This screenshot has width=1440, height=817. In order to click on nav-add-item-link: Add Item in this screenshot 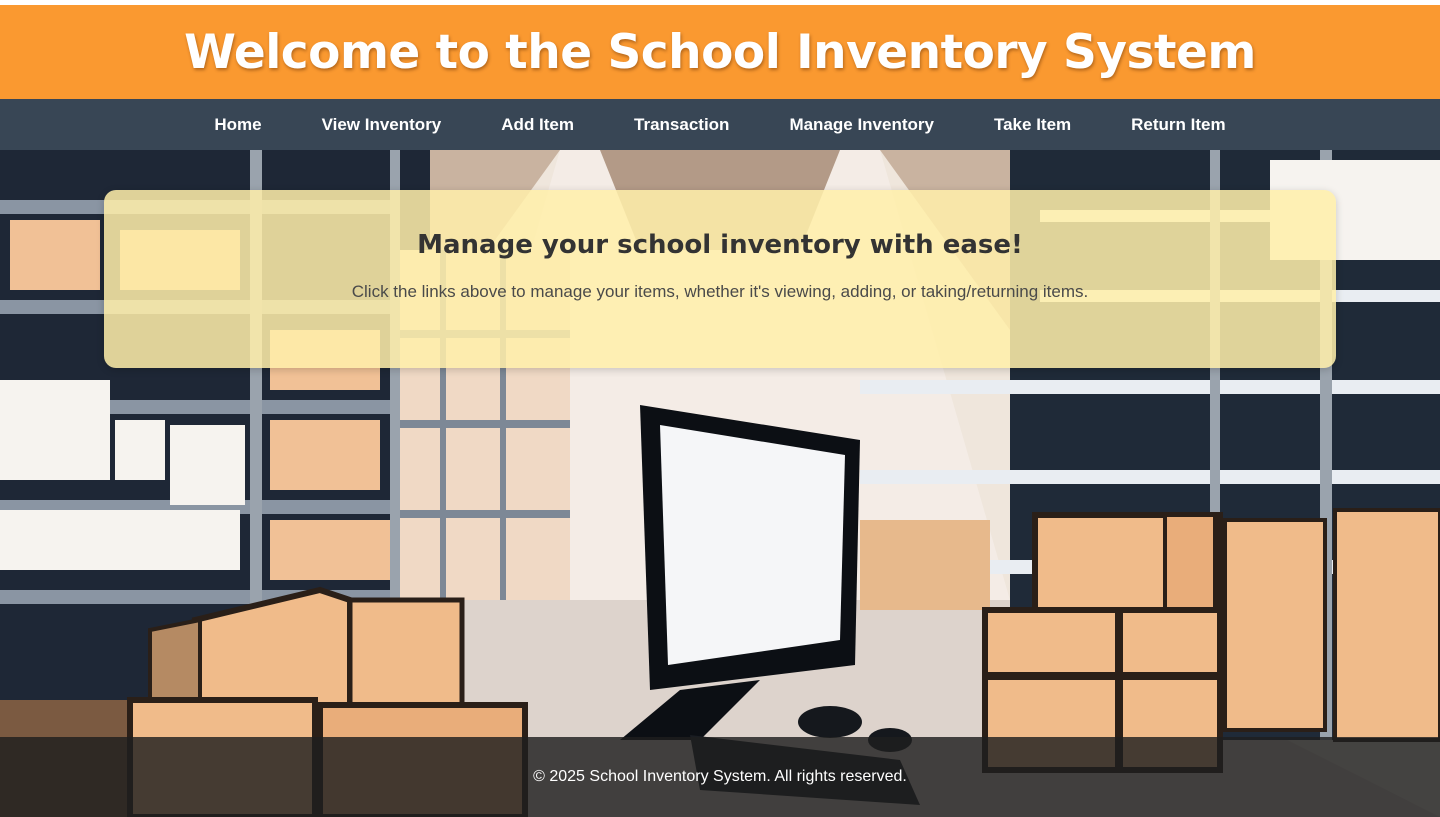, I will do `click(537, 125)`.